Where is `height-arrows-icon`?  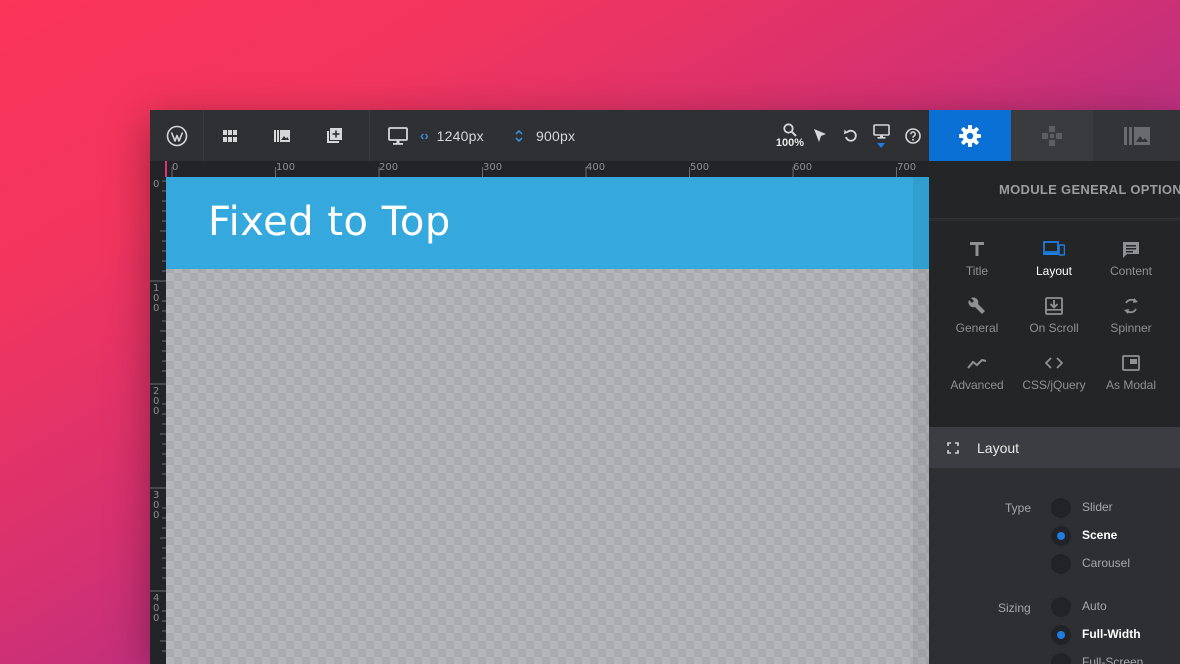
height-arrows-icon is located at coordinates (519, 135).